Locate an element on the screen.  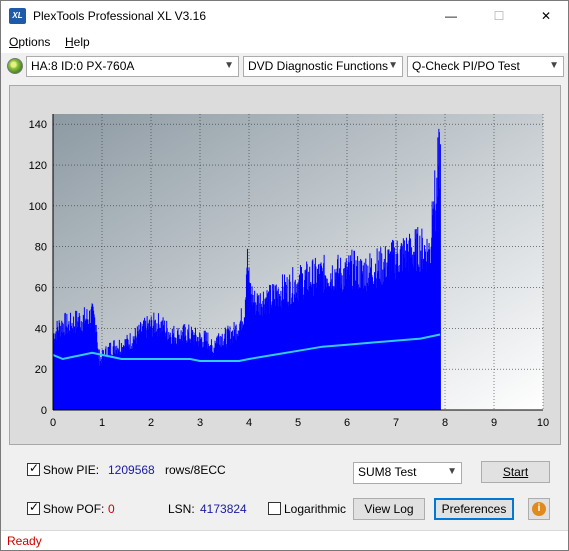
info-button: i is located at coordinates (539, 509).